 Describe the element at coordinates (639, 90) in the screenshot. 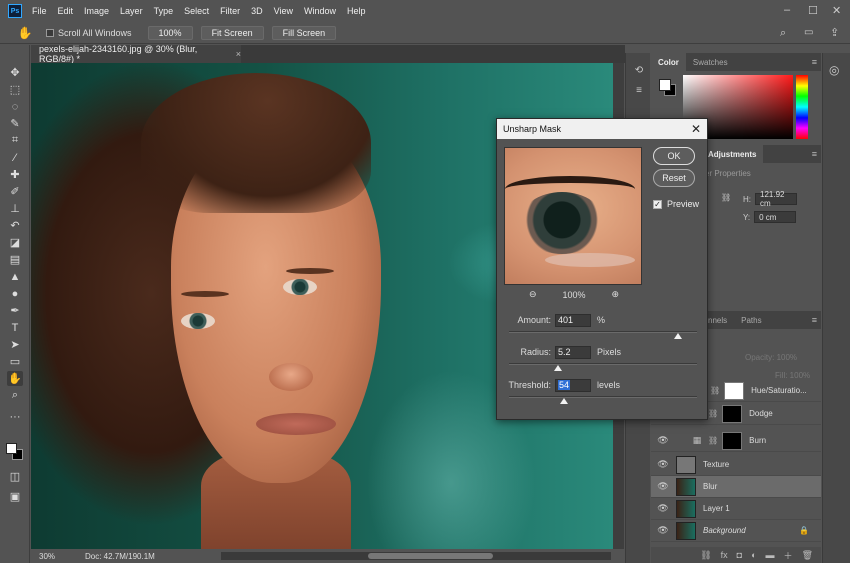

I see `properties-panel-icon: ≡` at that location.